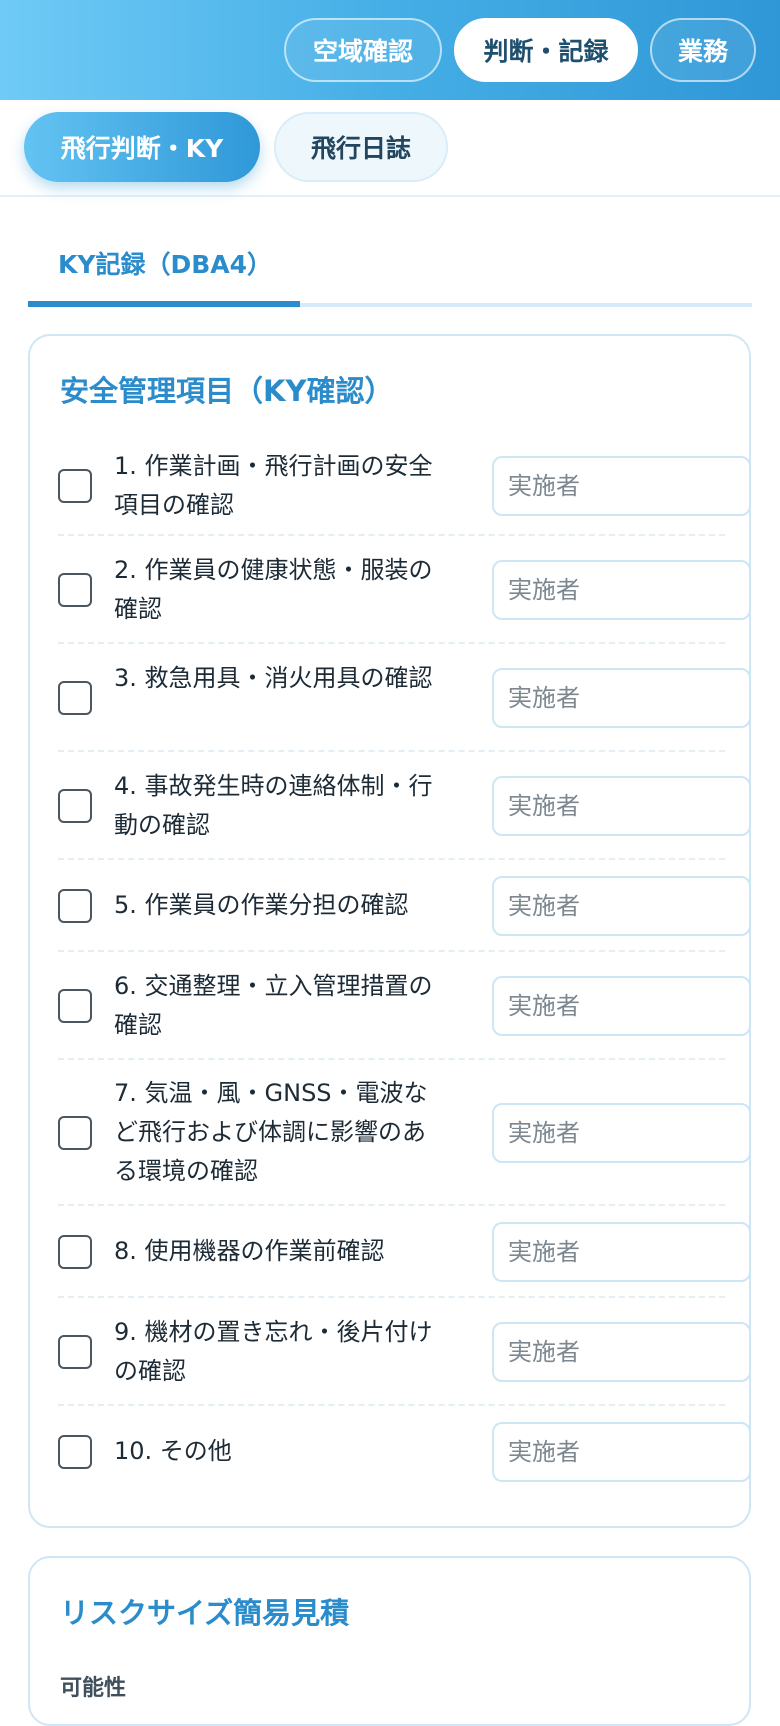 The width and height of the screenshot is (780, 1726). Describe the element at coordinates (249, 1251) in the screenshot. I see `checklist-item-label: 8. 使用機器の作業前確認` at that location.